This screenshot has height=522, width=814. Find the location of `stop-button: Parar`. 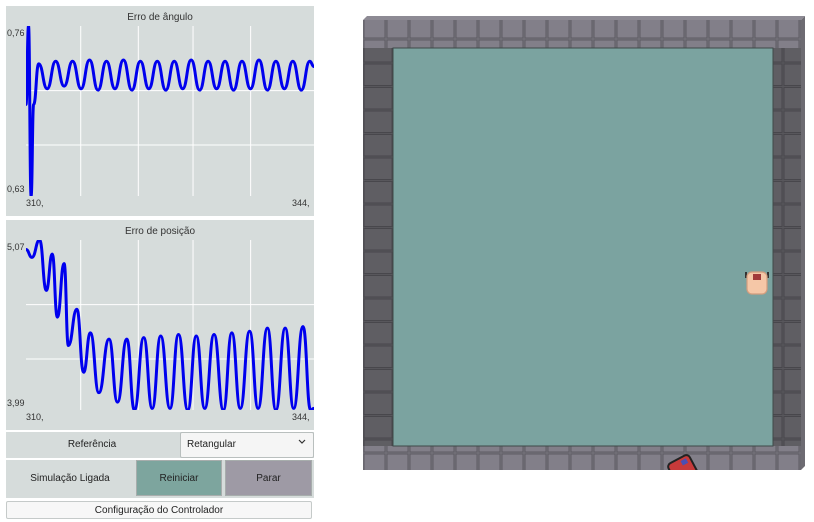

stop-button: Parar is located at coordinates (268, 478).